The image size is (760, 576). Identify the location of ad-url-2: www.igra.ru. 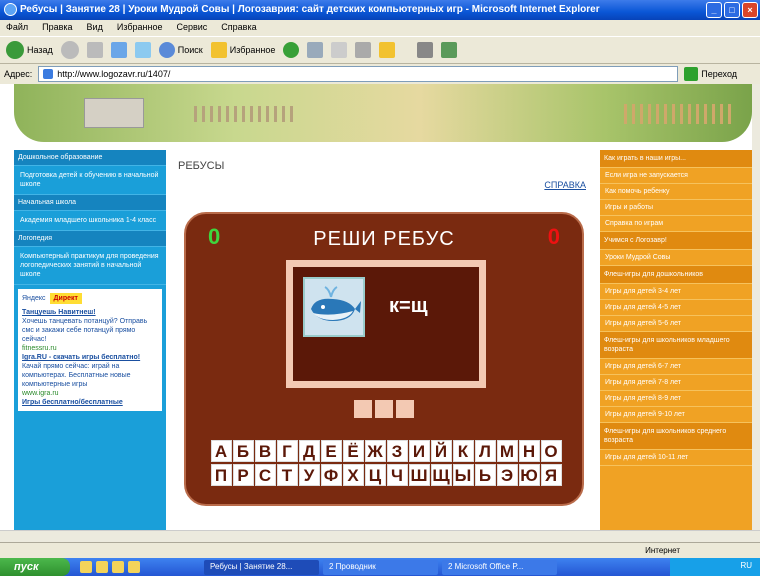
(90, 393).